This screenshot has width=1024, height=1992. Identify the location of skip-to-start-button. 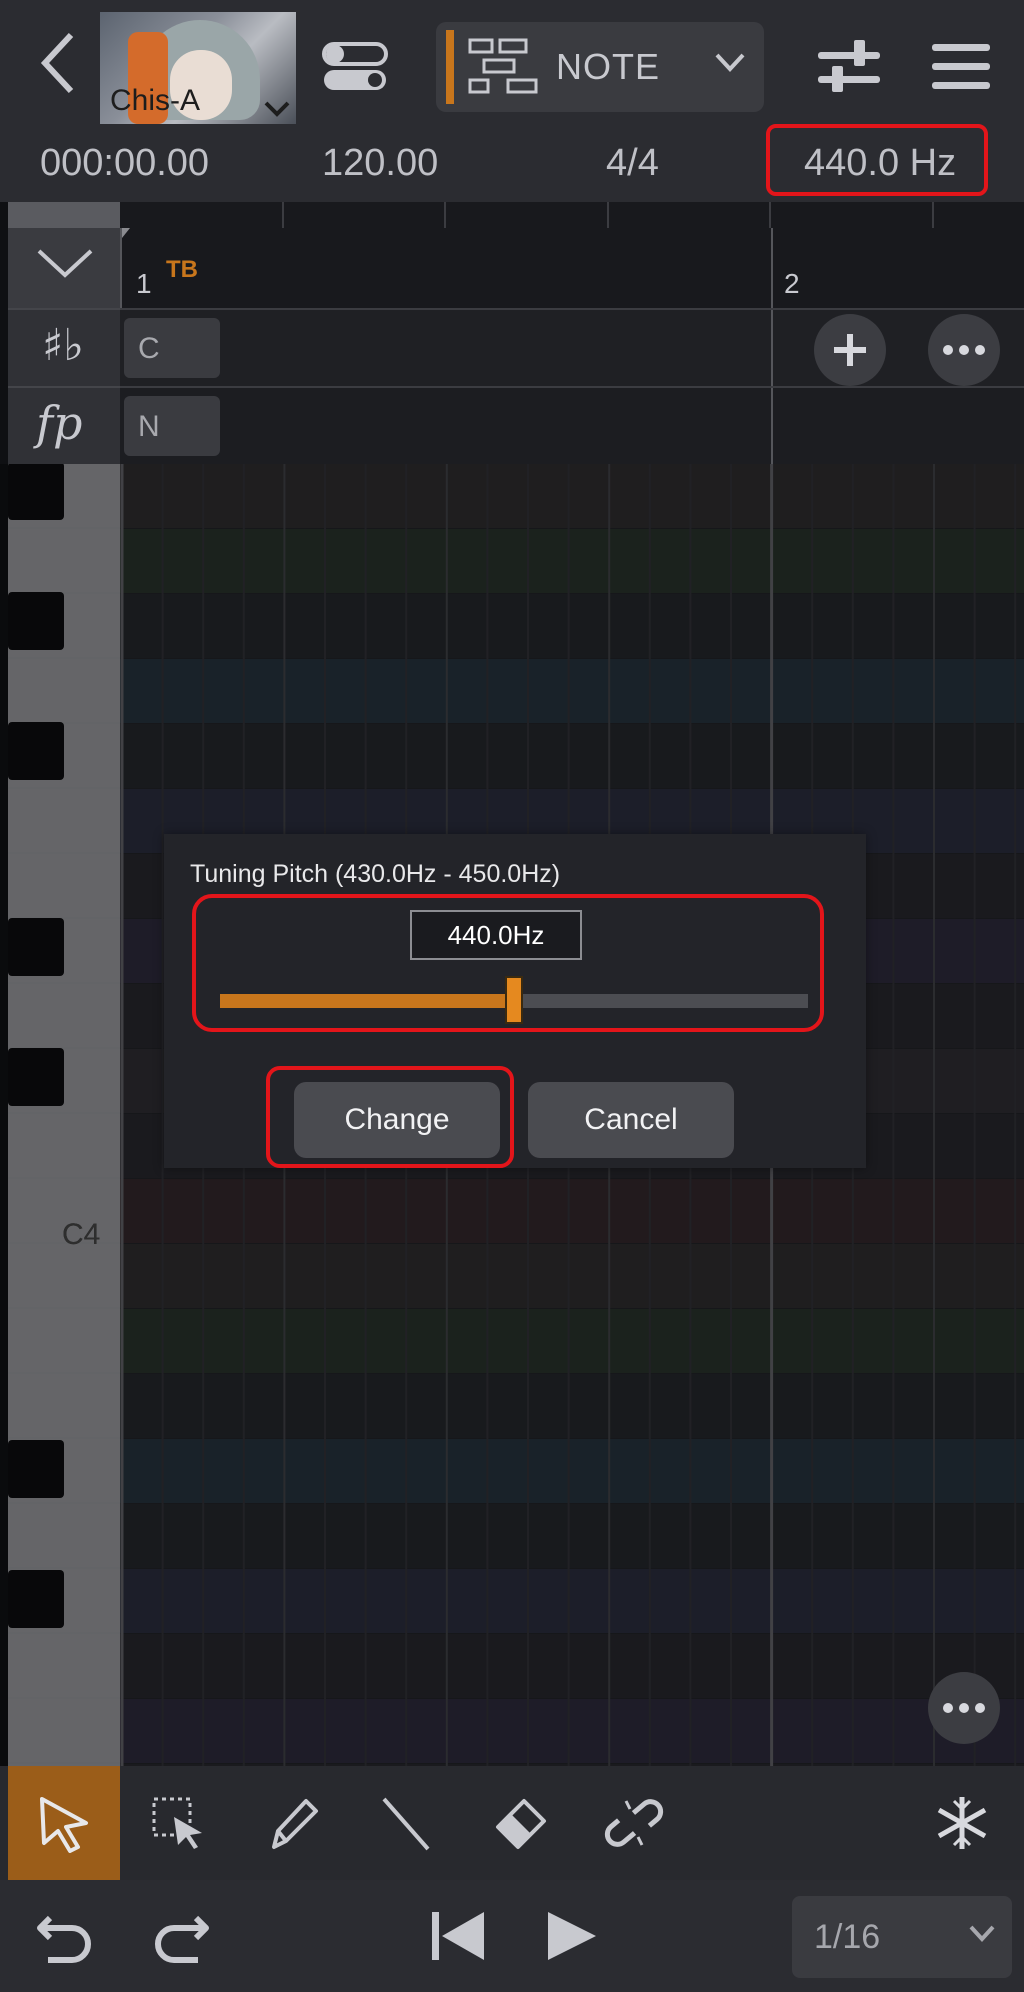
(458, 1936).